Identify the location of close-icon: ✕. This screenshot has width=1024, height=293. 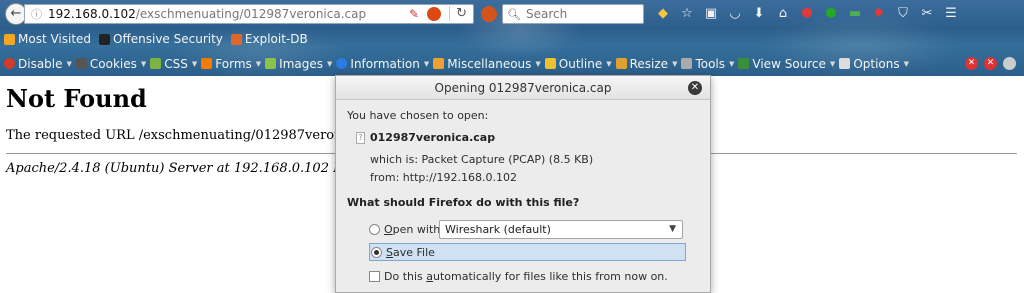
(695, 88).